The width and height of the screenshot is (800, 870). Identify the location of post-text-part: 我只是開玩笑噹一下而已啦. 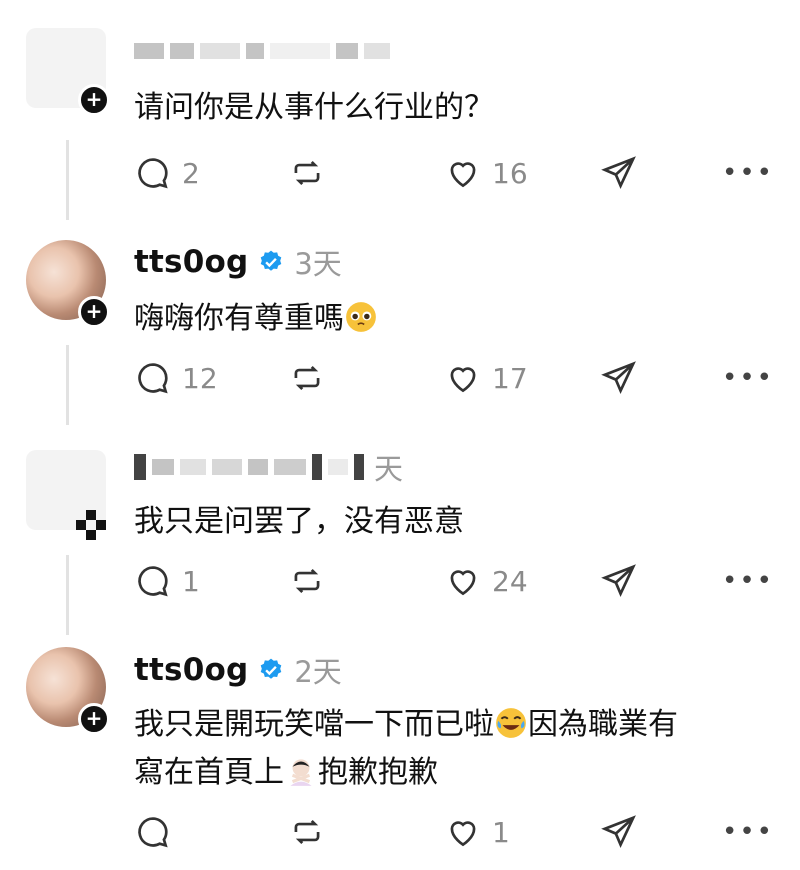
(314, 724).